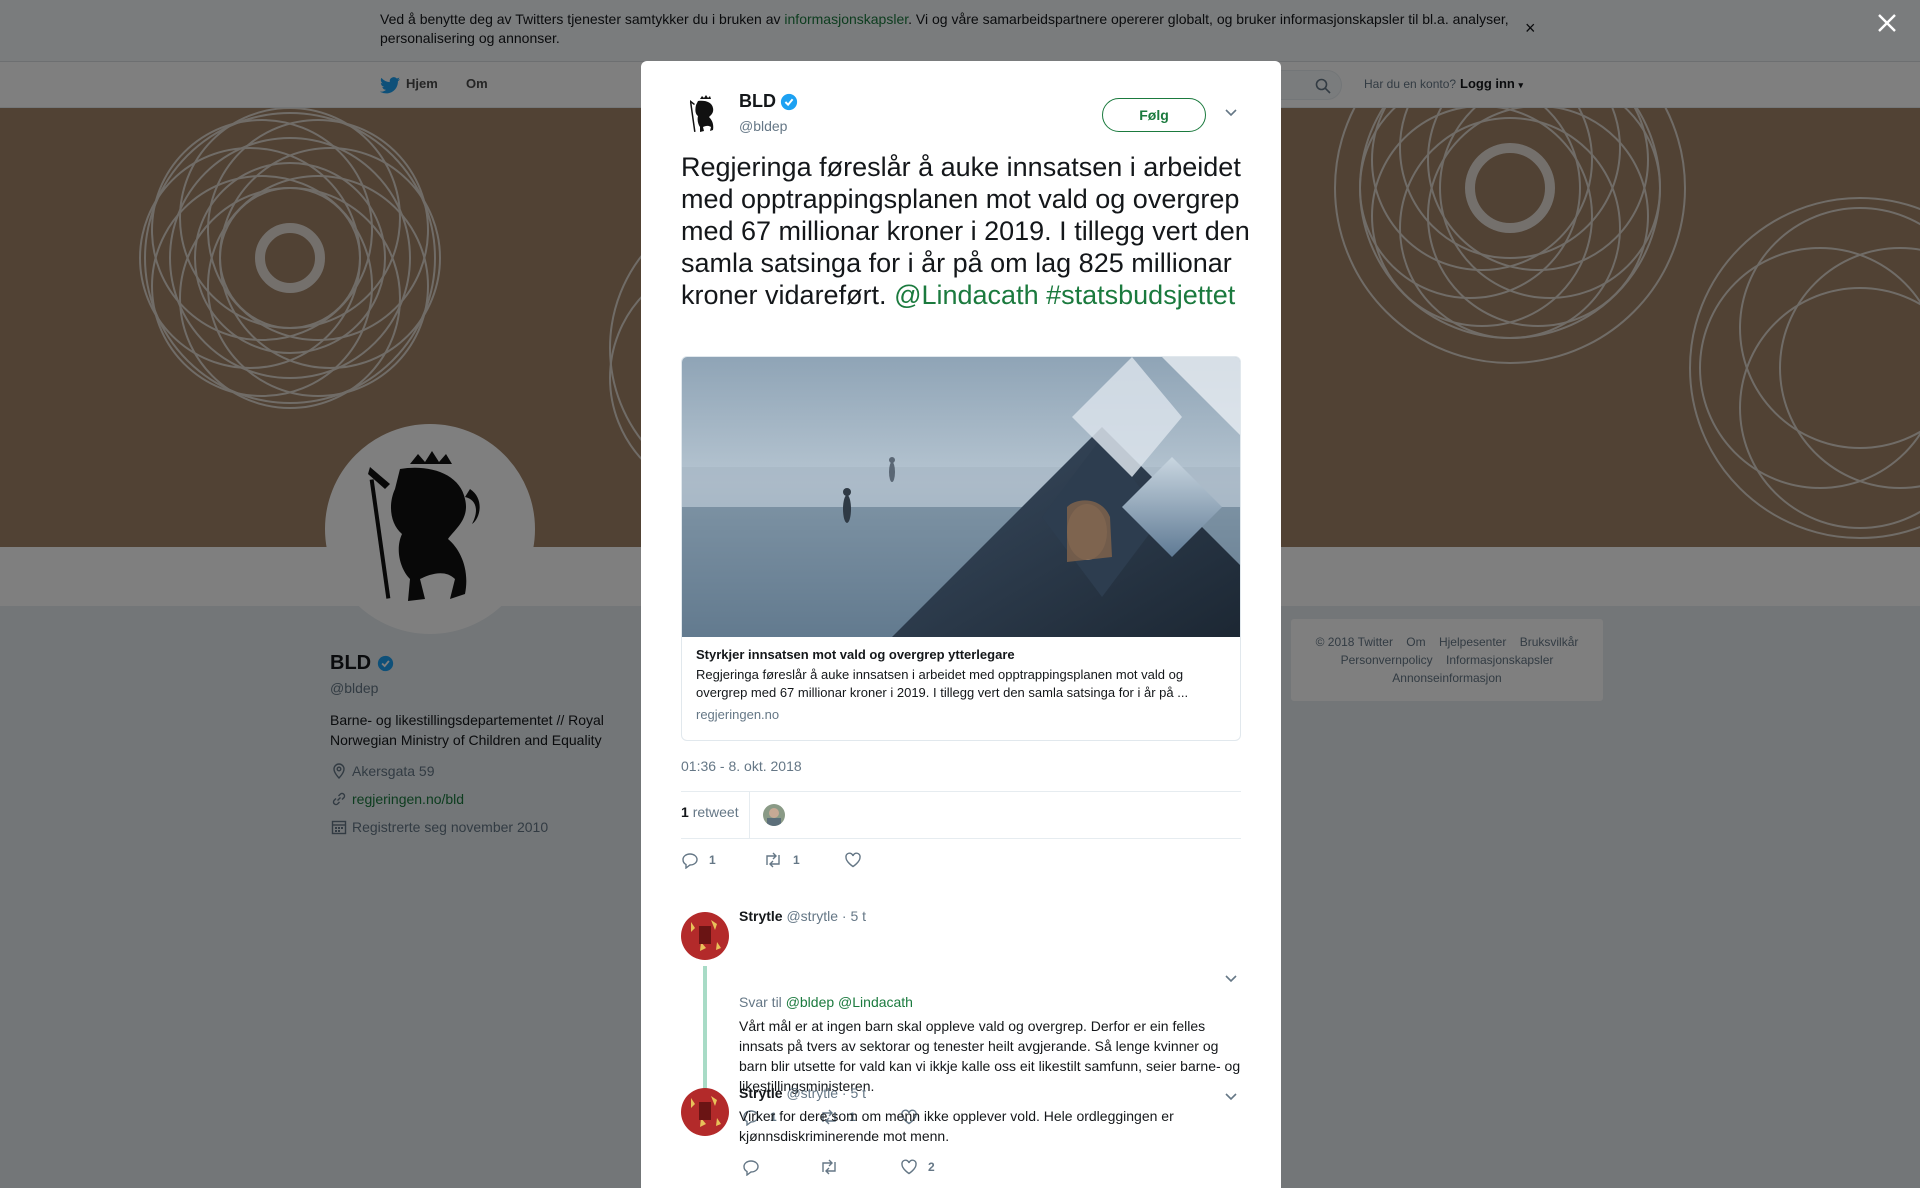 This screenshot has height=1188, width=1920. Describe the element at coordinates (789, 102) in the screenshot. I see `verified-badge-icon` at that location.